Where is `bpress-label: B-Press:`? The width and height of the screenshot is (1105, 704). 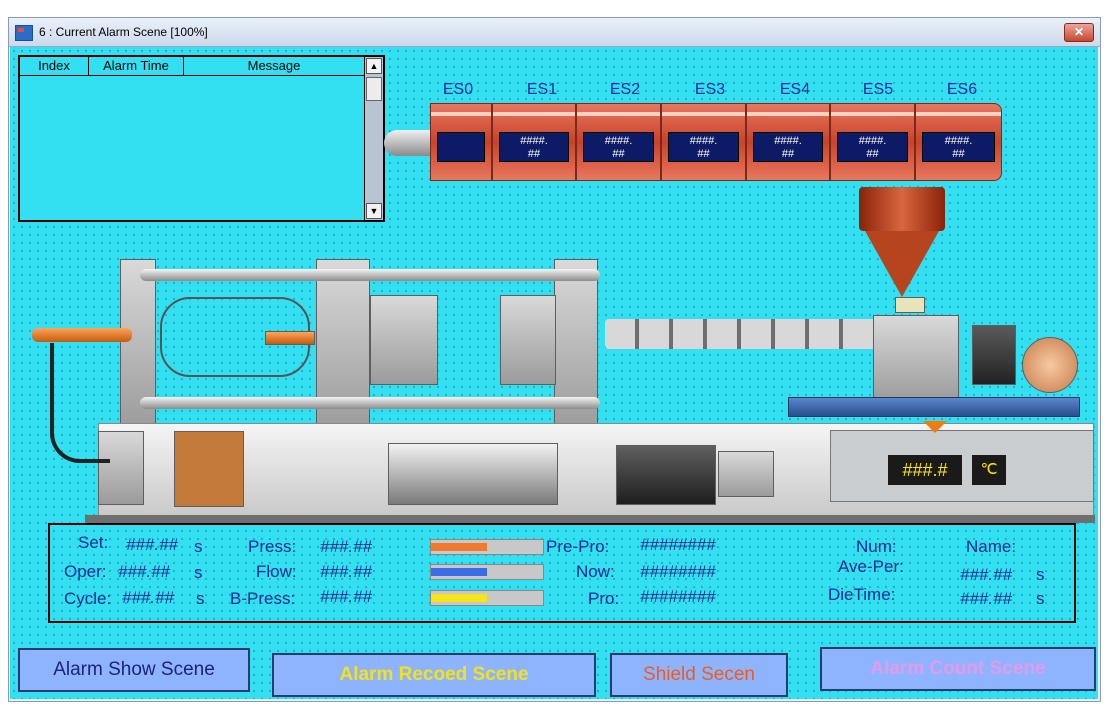 bpress-label: B-Press: is located at coordinates (263, 598).